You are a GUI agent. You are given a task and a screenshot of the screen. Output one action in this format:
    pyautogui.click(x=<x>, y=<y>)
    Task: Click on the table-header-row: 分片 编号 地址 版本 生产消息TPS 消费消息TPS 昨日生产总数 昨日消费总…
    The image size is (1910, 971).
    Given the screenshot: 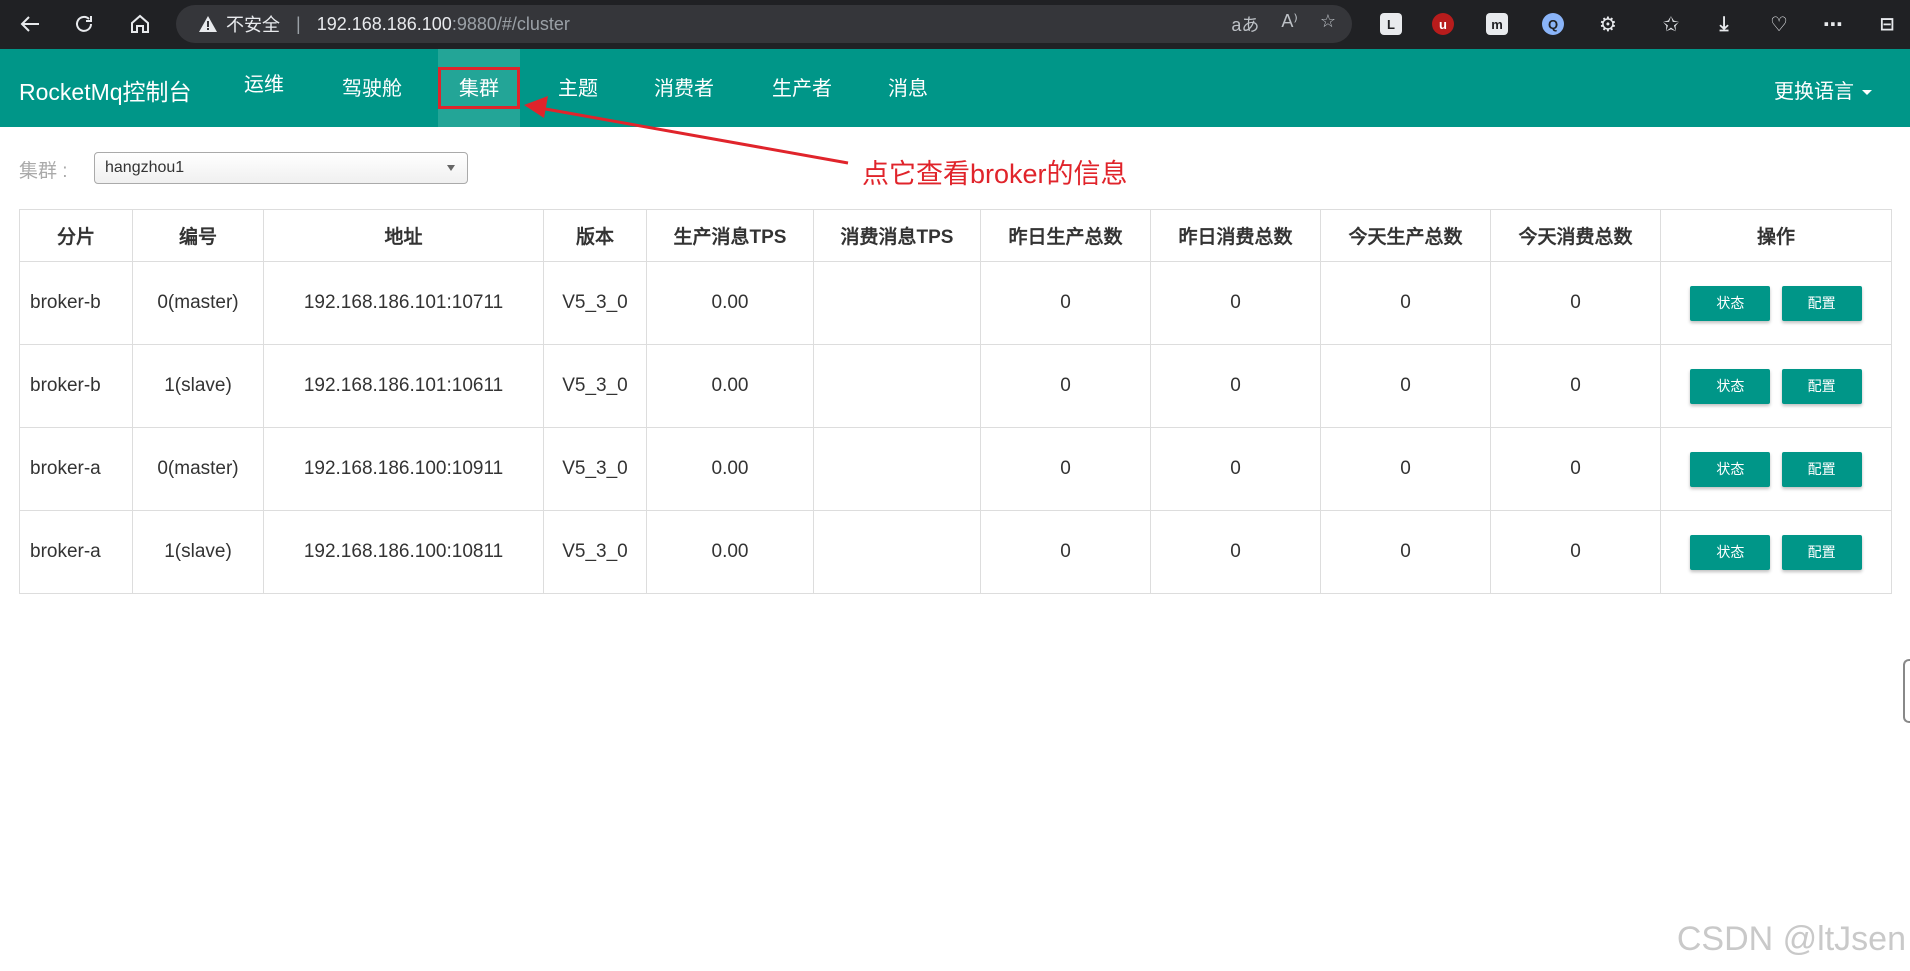 What is the action you would take?
    pyautogui.click(x=955, y=235)
    